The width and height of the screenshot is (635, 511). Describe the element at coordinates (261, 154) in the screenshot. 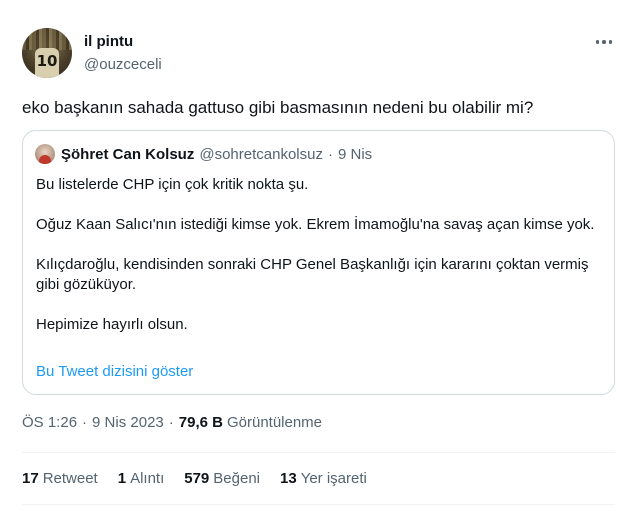

I see `quoted-author-handle: @sohretcankolsuz` at that location.